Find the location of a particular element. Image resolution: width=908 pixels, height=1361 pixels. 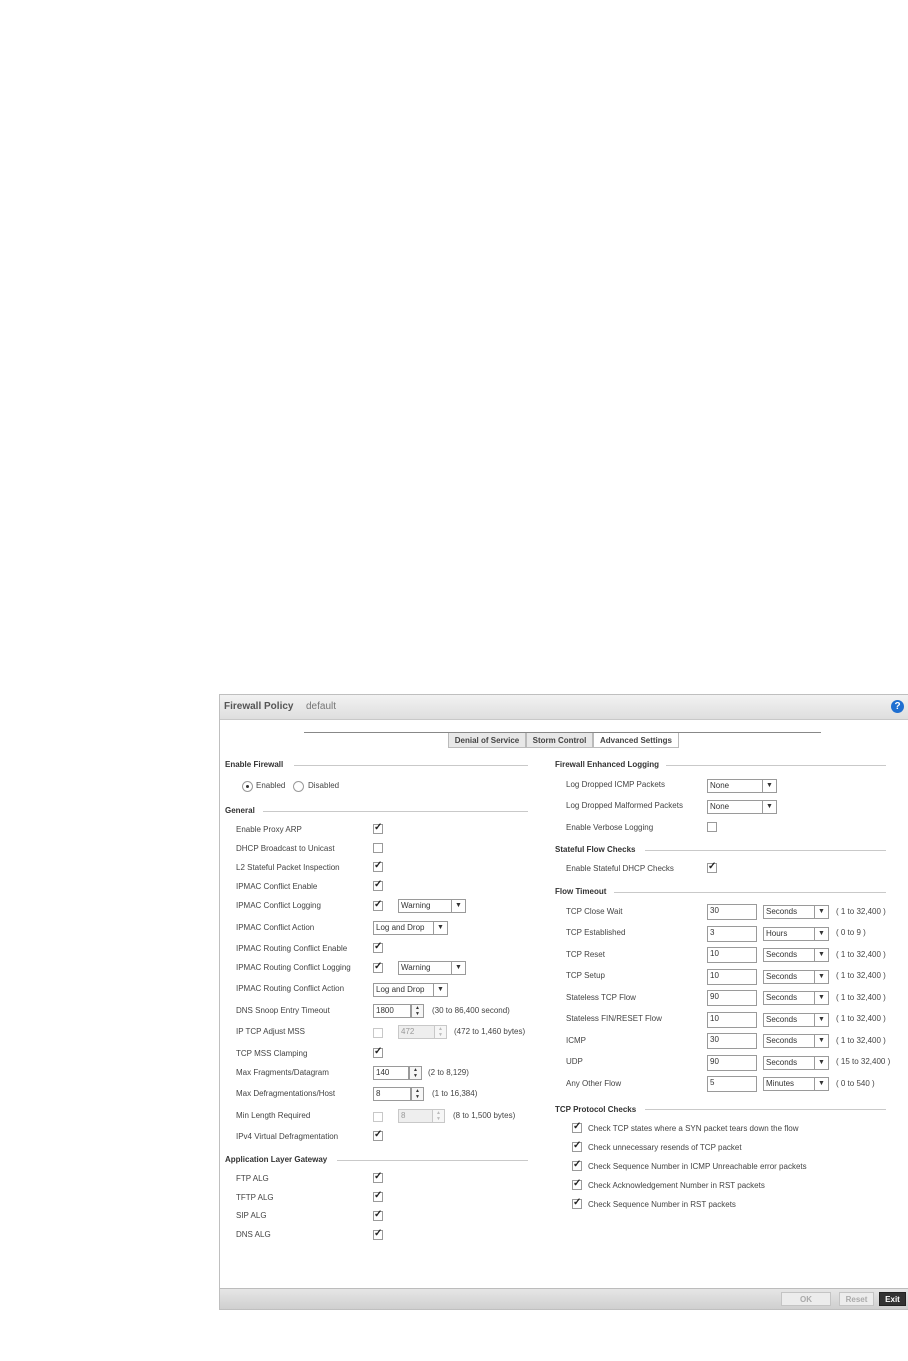

section-firewall-enhanced-logging: Firewall Enhanced Logging is located at coordinates (607, 764).